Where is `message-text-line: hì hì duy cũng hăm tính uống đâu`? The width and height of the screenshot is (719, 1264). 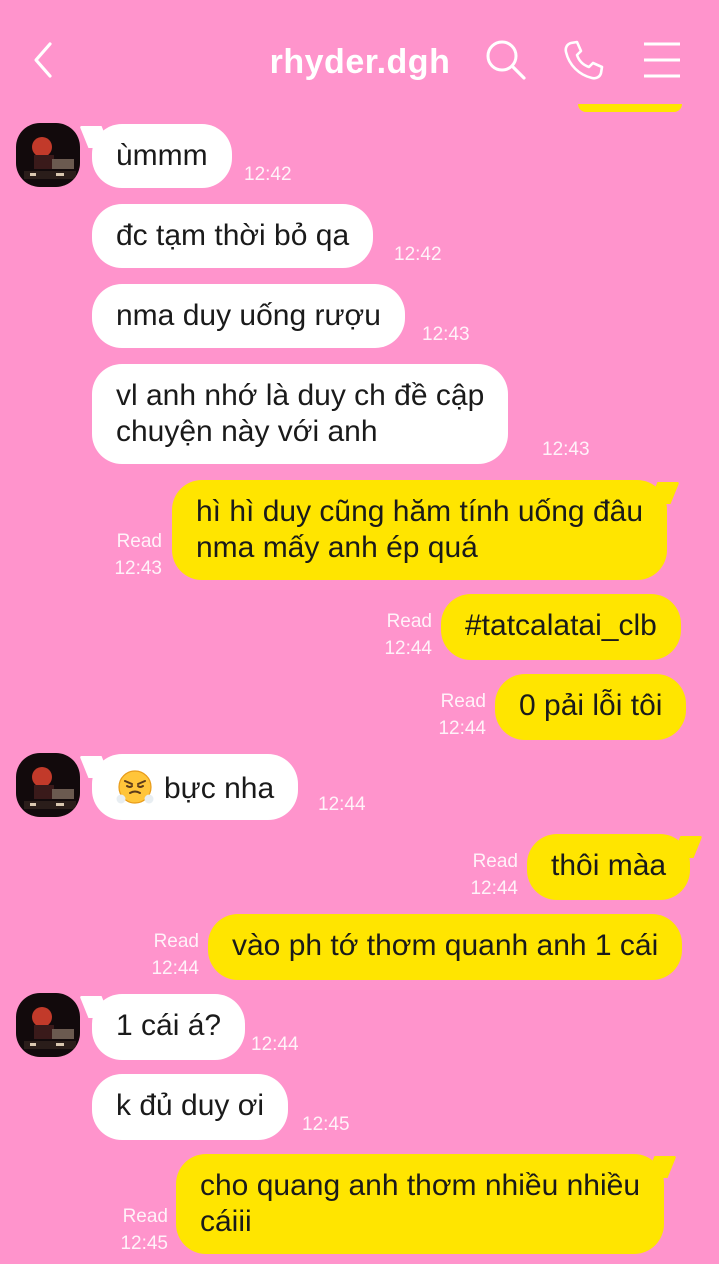 message-text-line: hì hì duy cũng hăm tính uống đâu is located at coordinates (419, 511).